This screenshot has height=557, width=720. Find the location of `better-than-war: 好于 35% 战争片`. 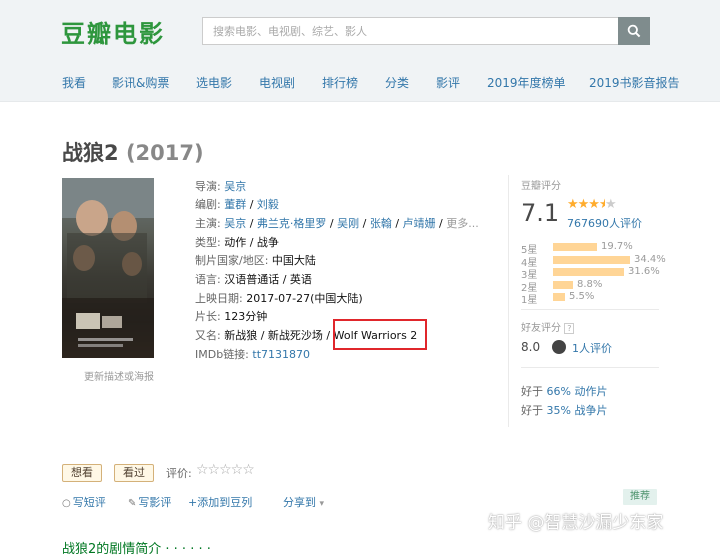

better-than-war: 好于 35% 战争片 is located at coordinates (564, 410).